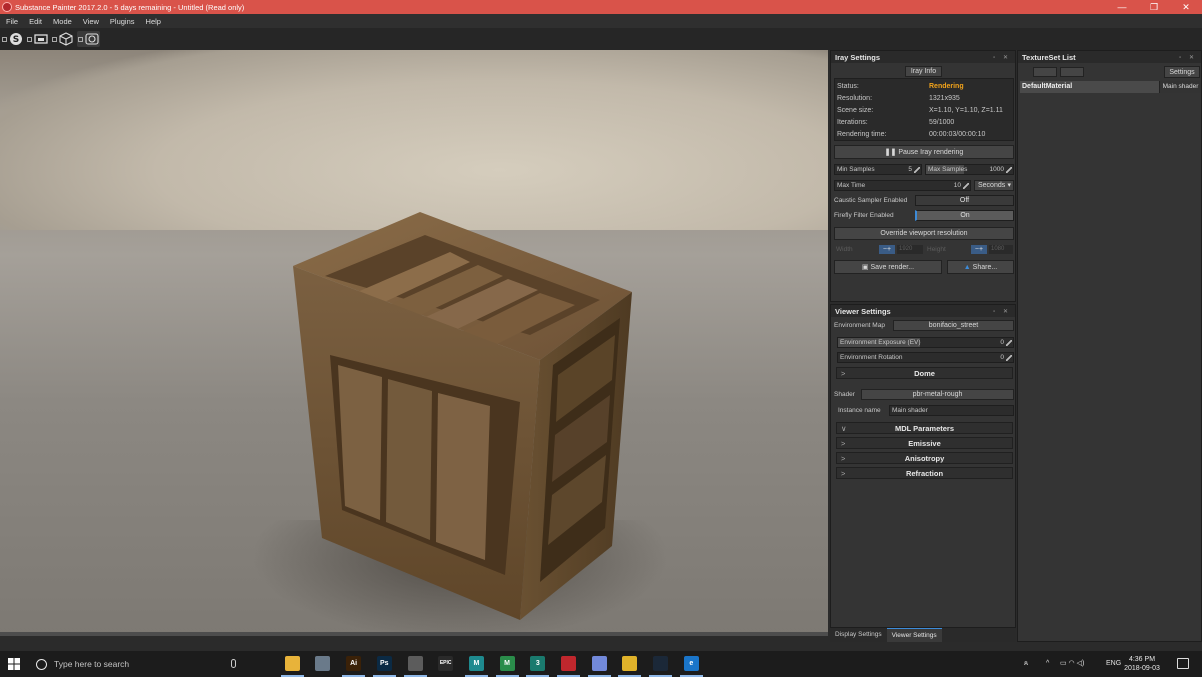 The width and height of the screenshot is (1202, 677). I want to click on menu-view: View, so click(91, 21).